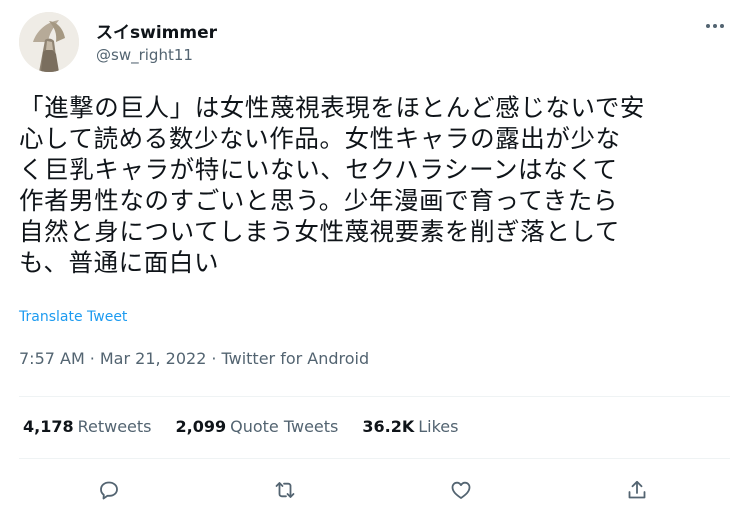 The image size is (747, 518). I want to click on translate-tweet-link: Translate Tweet, so click(73, 317).